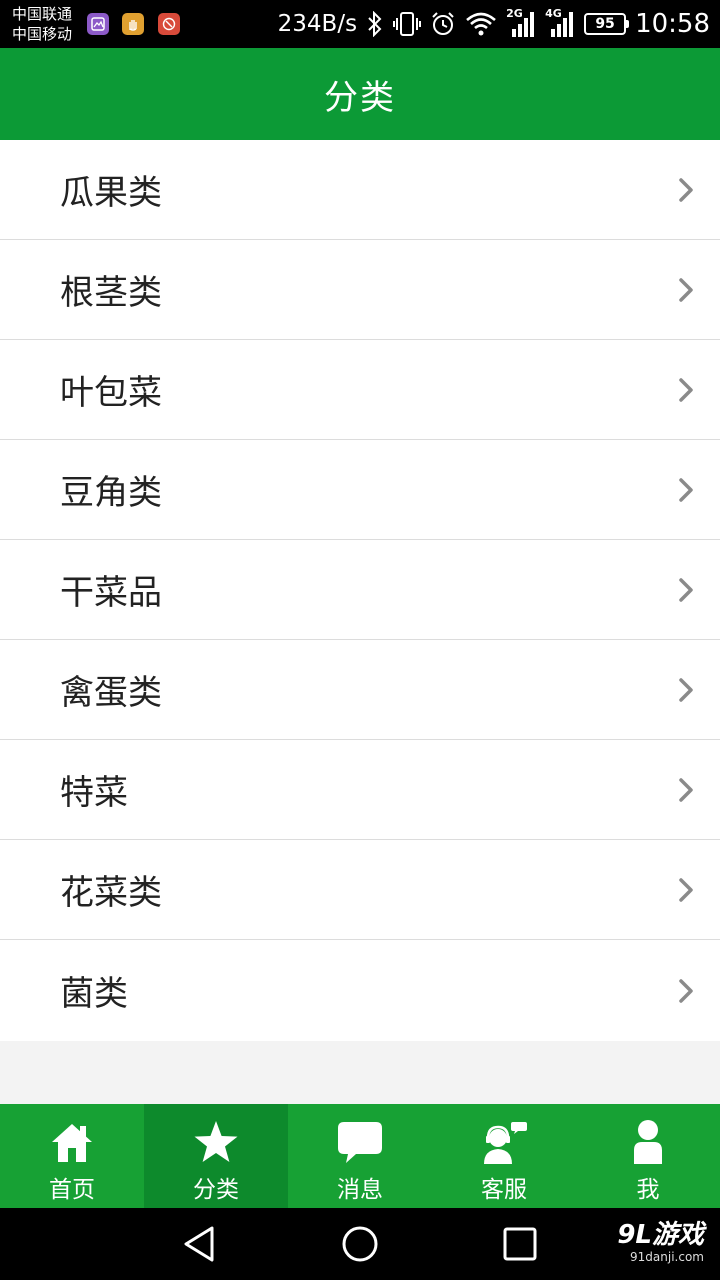 The image size is (720, 1280). What do you see at coordinates (648, 1190) in the screenshot?
I see `tab-label: 我` at bounding box center [648, 1190].